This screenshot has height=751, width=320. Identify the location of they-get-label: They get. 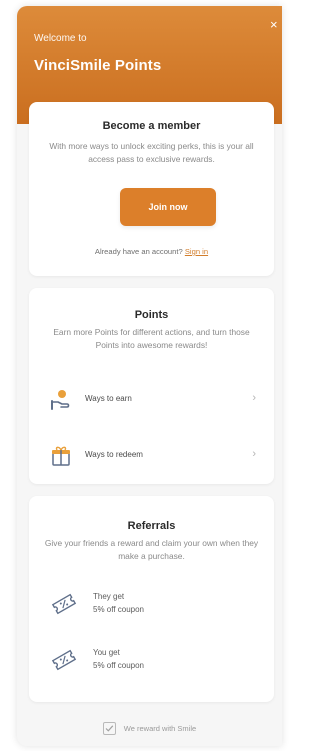
(109, 596).